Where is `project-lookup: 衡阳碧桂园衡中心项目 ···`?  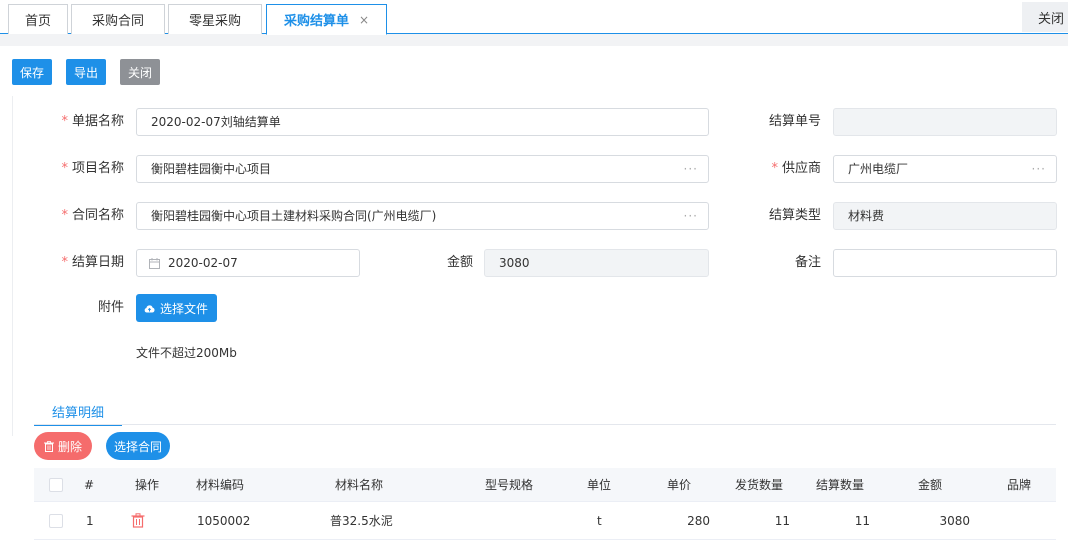
project-lookup: 衡阳碧桂园衡中心项目 ··· is located at coordinates (422, 169).